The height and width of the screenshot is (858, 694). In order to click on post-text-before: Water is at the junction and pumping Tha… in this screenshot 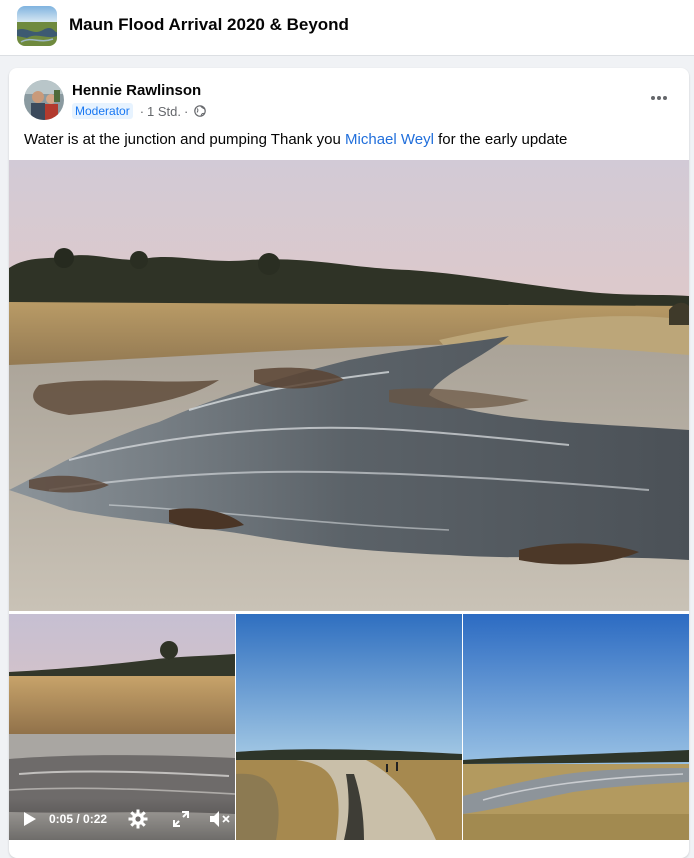, I will do `click(185, 139)`.